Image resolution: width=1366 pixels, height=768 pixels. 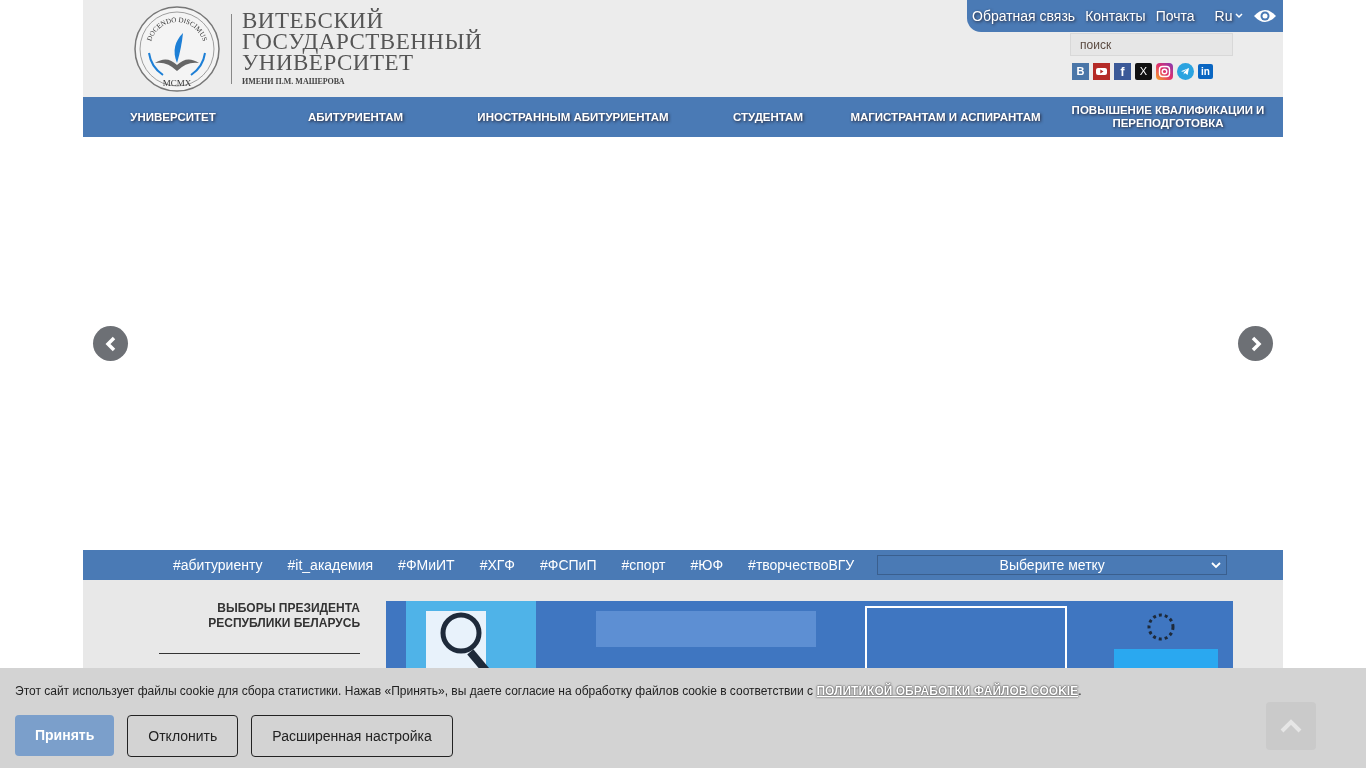 I want to click on tag-link: #ХГФ, so click(x=497, y=565).